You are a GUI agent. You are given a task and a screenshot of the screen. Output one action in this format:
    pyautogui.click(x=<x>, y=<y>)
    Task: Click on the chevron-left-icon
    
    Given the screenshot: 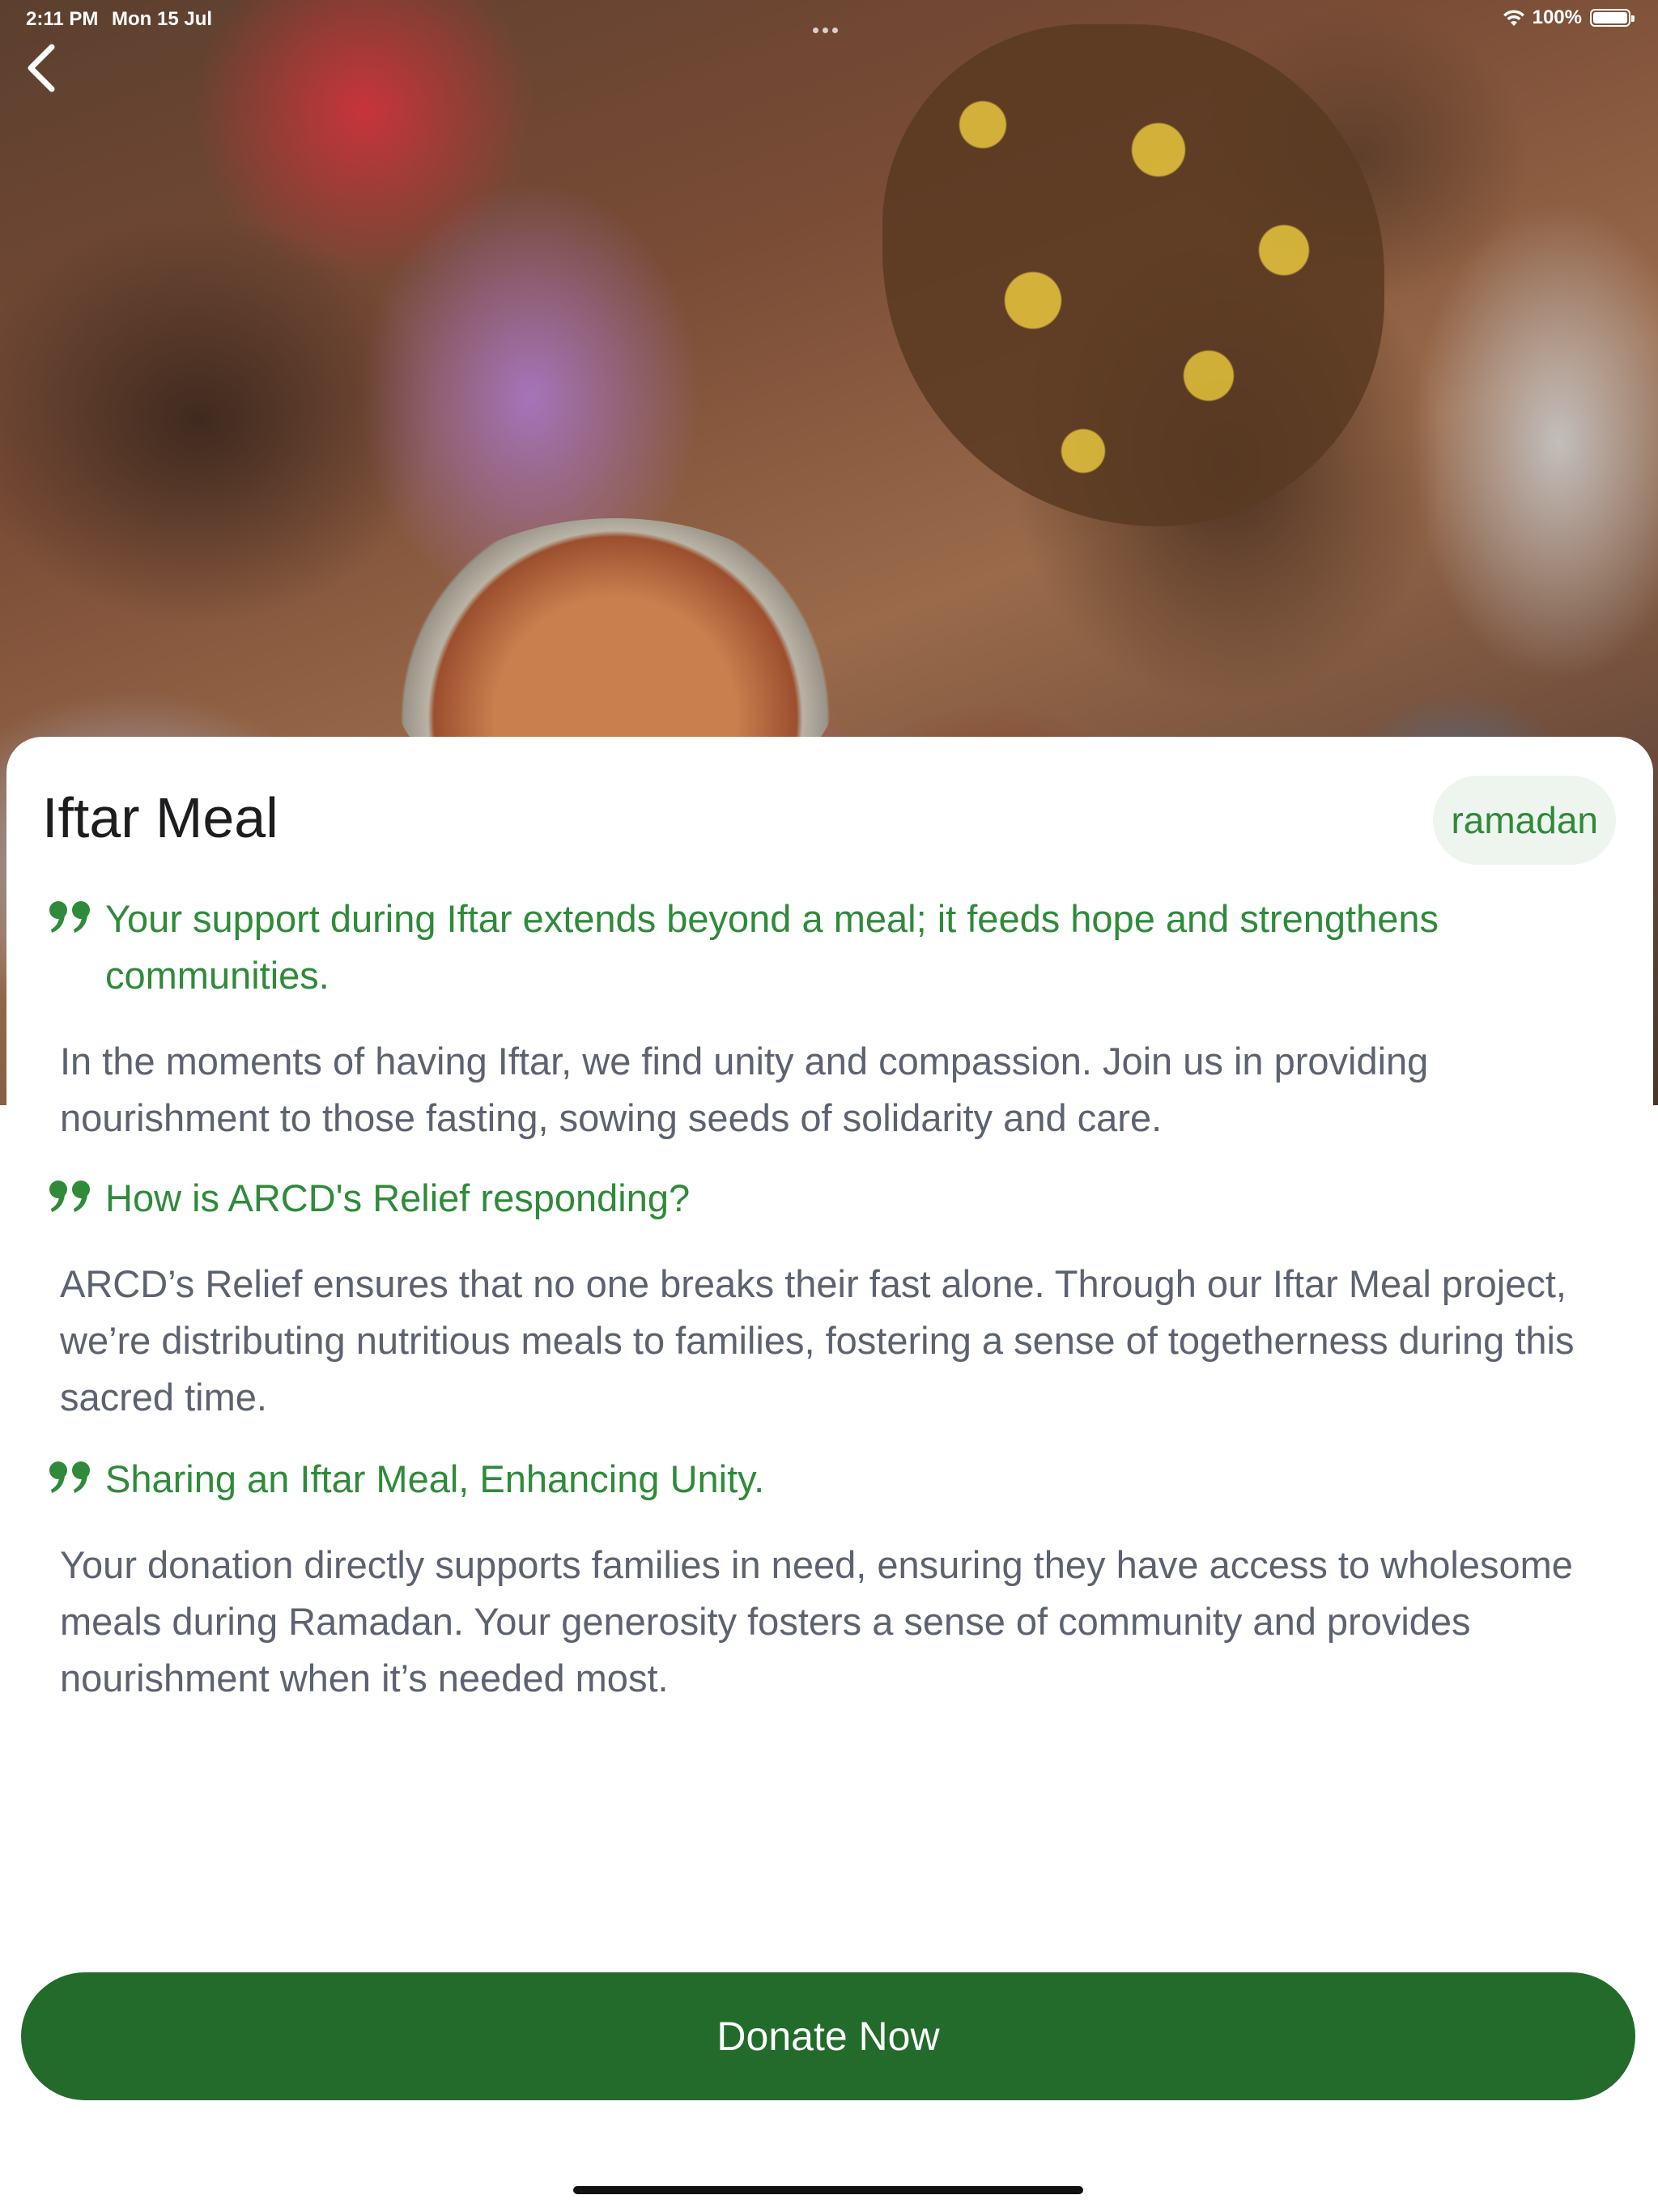 What is the action you would take?
    pyautogui.click(x=41, y=68)
    